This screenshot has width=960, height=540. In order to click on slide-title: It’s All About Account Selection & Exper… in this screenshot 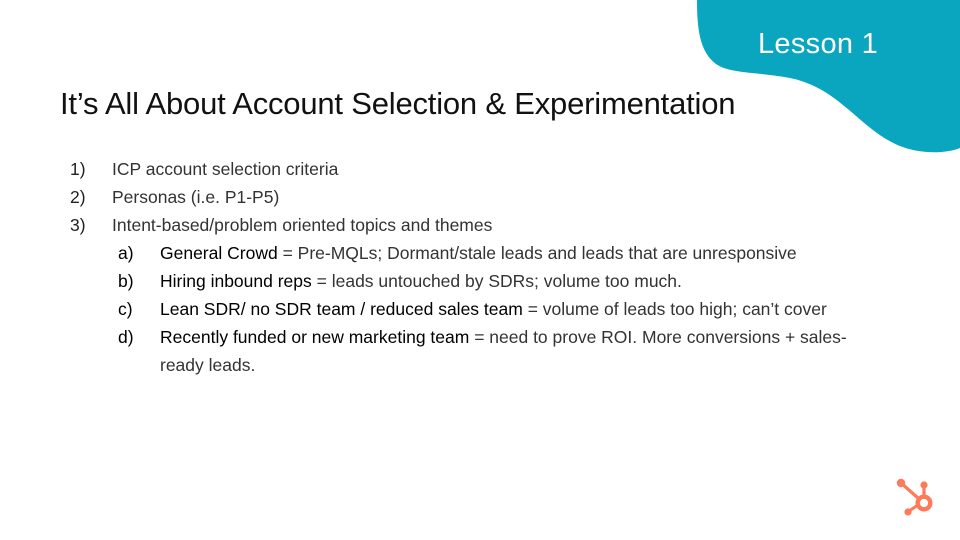, I will do `click(398, 103)`.